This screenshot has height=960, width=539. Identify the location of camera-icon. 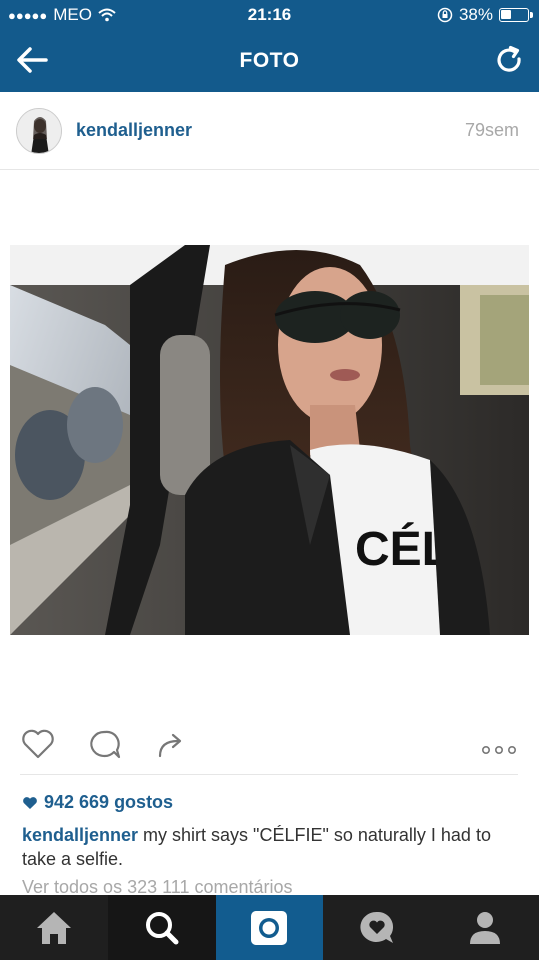
(269, 927).